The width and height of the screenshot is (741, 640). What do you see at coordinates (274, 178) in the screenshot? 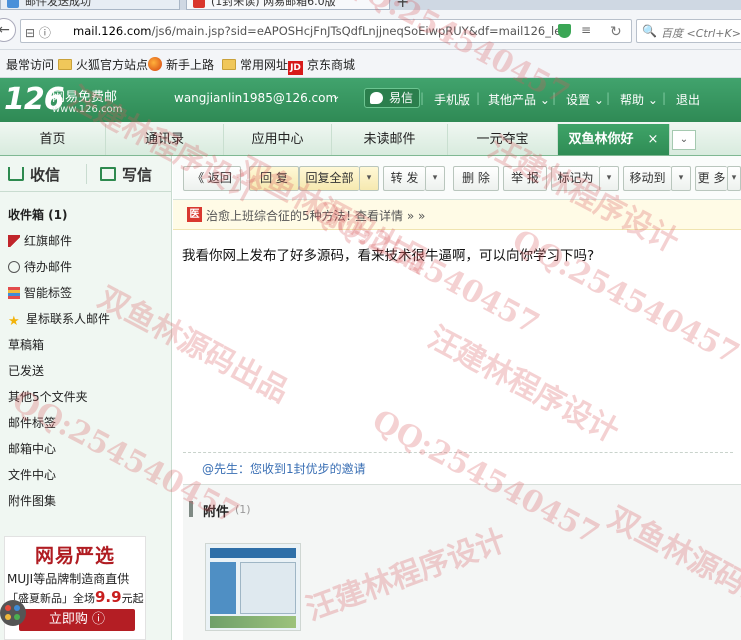
I see `reply-button: 回 复` at bounding box center [274, 178].